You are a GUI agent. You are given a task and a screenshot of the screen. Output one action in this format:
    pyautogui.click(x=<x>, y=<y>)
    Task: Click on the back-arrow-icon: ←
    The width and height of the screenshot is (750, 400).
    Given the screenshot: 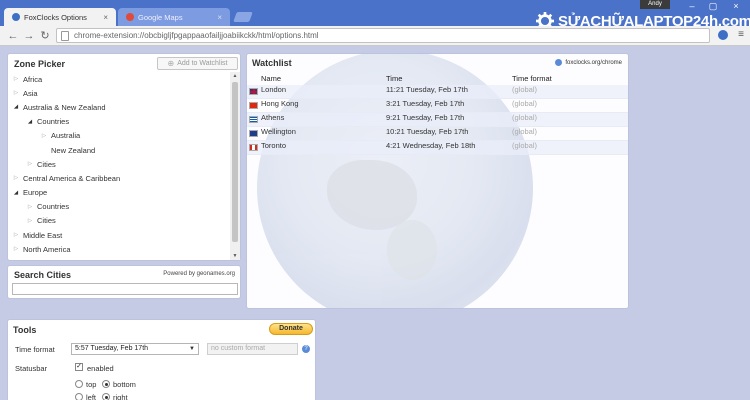 What is the action you would take?
    pyautogui.click(x=13, y=36)
    